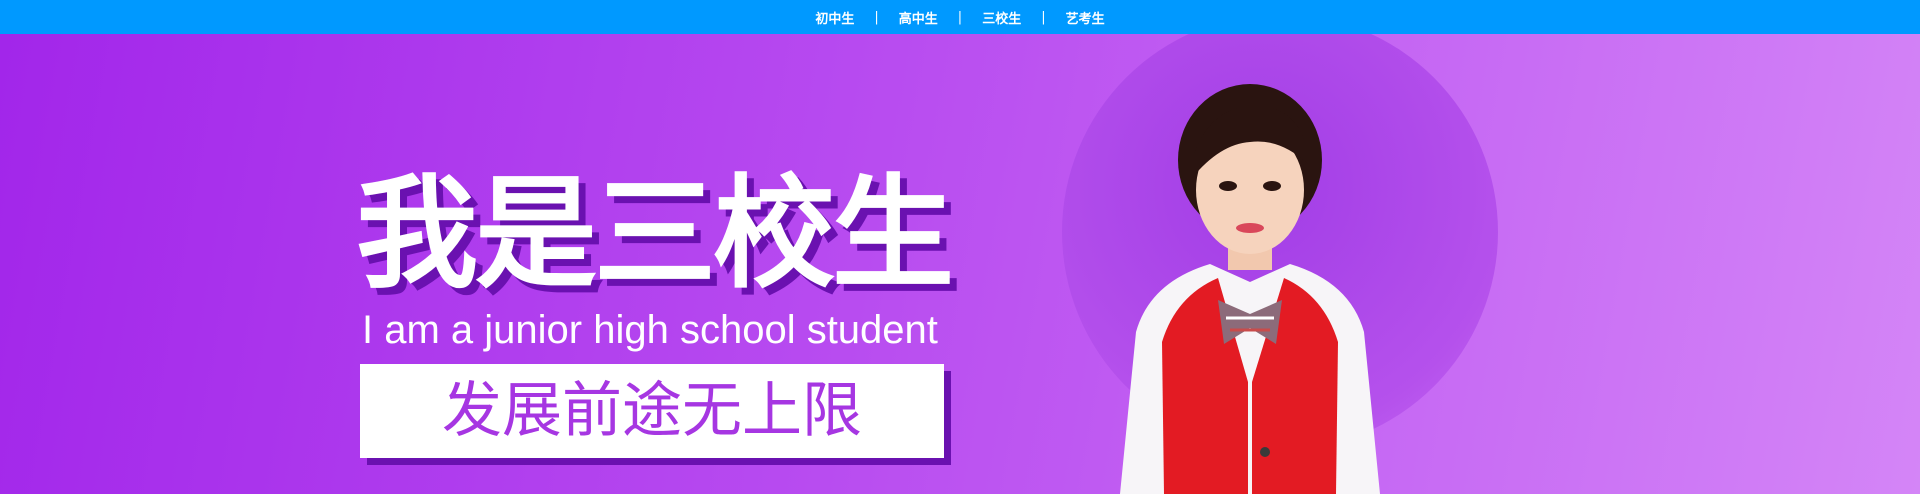 The image size is (1920, 494). What do you see at coordinates (1265, 452) in the screenshot?
I see `vest-button` at bounding box center [1265, 452].